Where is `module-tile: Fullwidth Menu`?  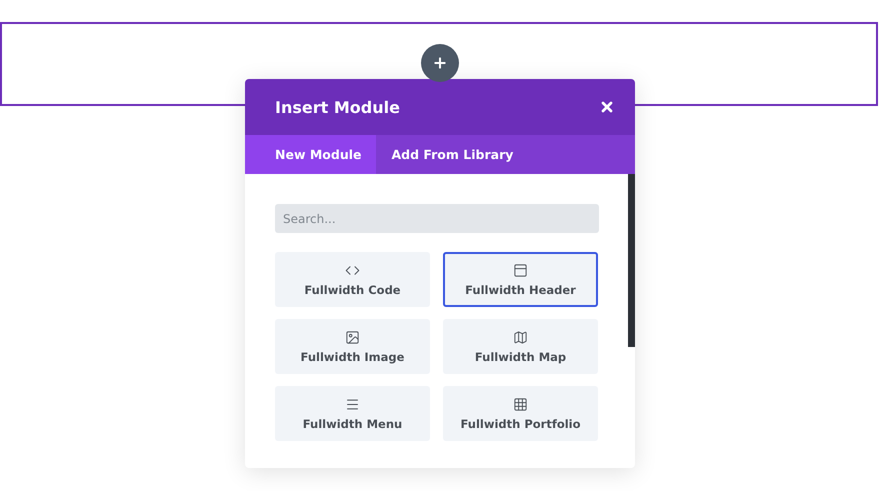
module-tile: Fullwidth Menu is located at coordinates (352, 413).